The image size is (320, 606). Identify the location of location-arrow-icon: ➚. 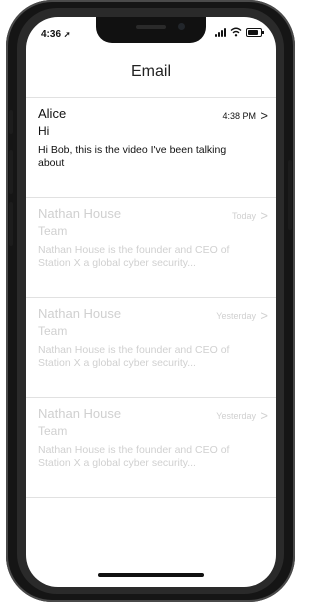
(67, 34).